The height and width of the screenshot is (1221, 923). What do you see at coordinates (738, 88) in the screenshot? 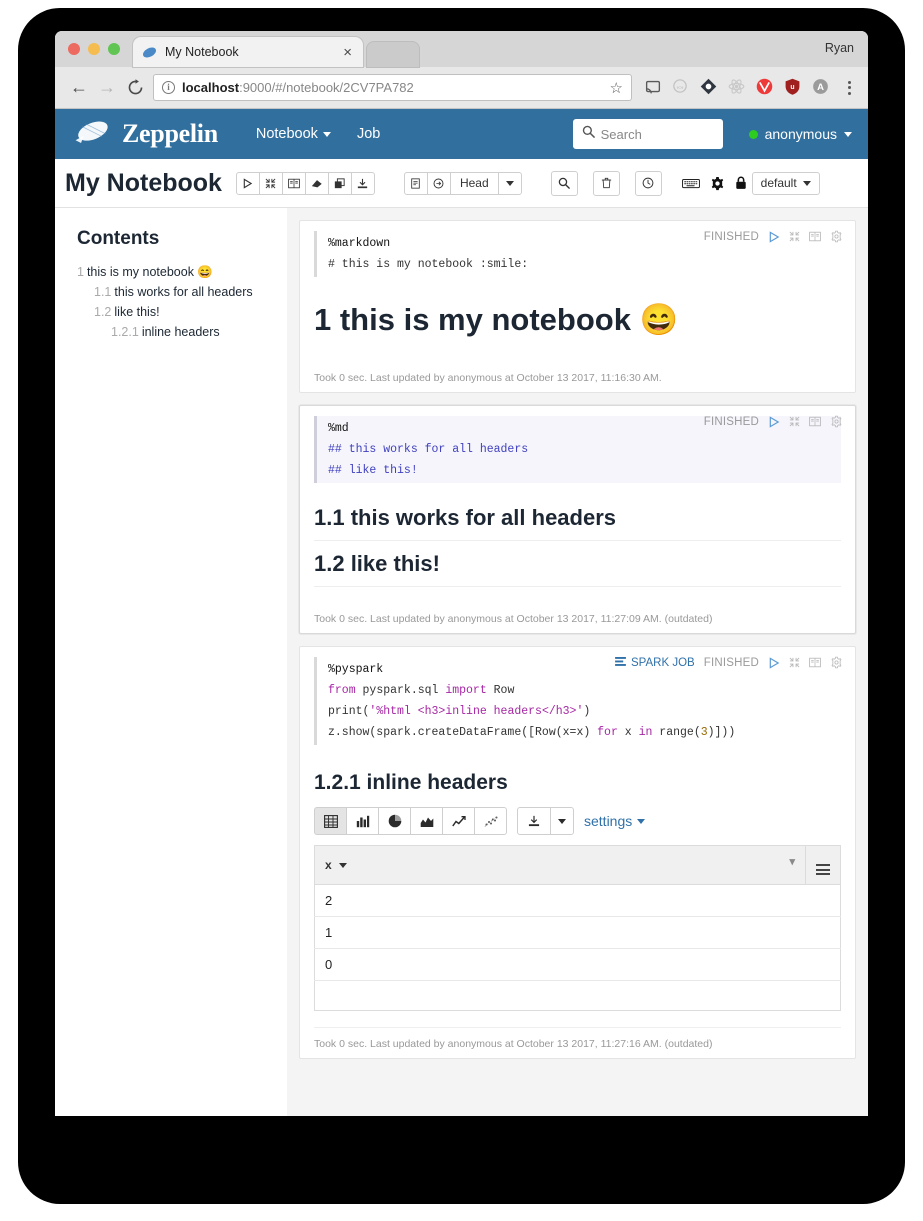
I see `extension-react-icon` at bounding box center [738, 88].